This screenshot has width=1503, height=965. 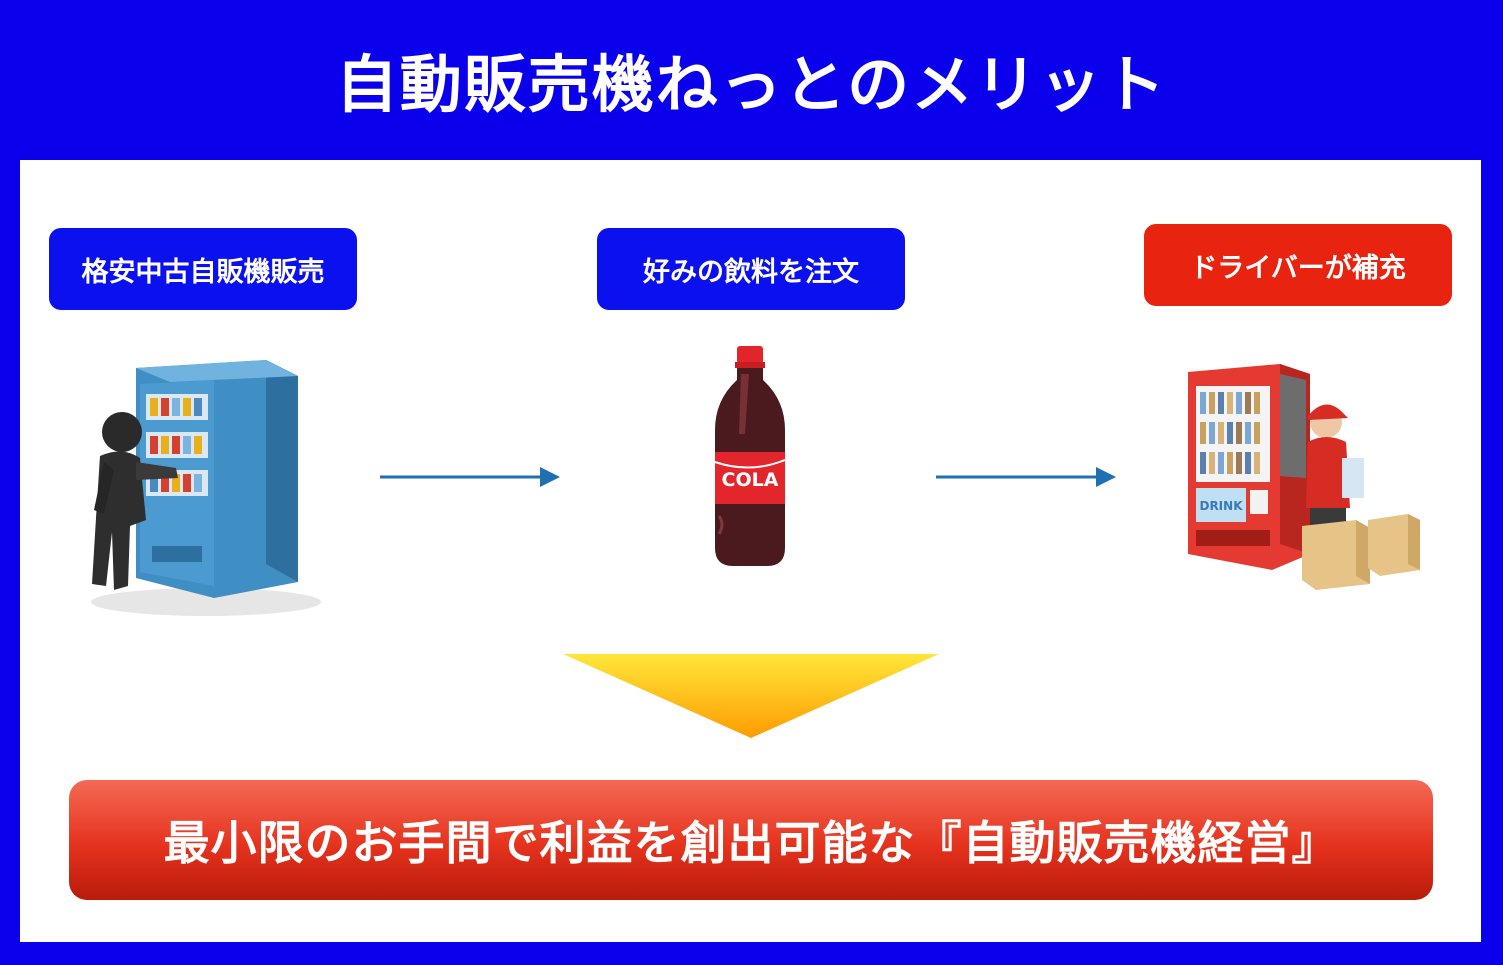 I want to click on step-label-driver-refill: ドライバーが補充, so click(x=1298, y=265).